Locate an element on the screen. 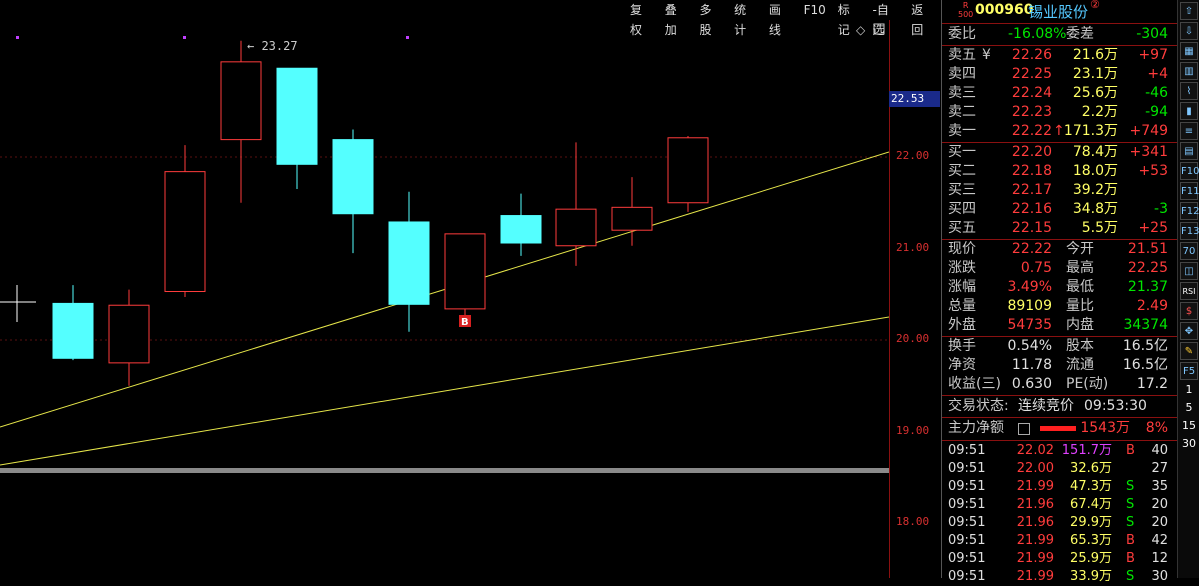 Image resolution: width=1199 pixels, height=586 pixels. stat-row-2: 涨幅 3.49% 最低 21.37 is located at coordinates (1060, 287).